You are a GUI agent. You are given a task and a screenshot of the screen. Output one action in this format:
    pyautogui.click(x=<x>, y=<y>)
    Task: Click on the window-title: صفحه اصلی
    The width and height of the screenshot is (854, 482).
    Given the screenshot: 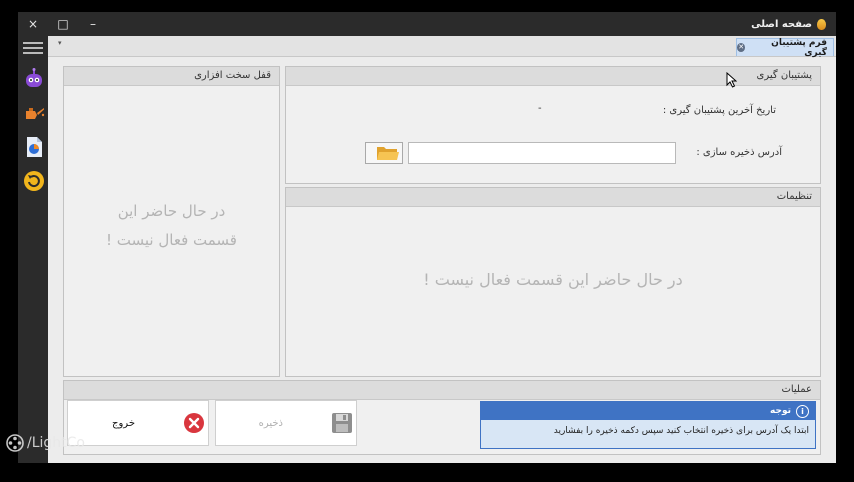 What is the action you would take?
    pyautogui.click(x=781, y=24)
    